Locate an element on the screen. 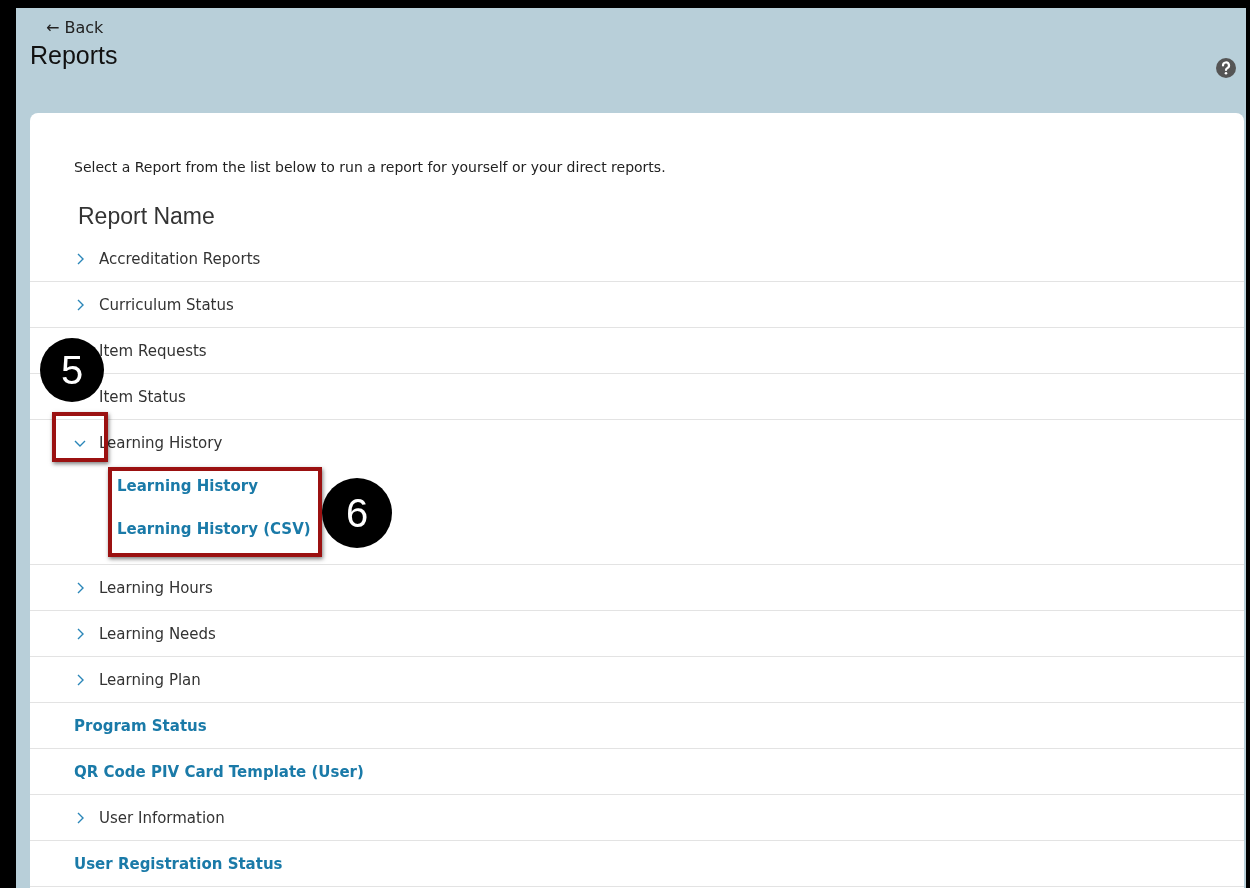  report-group: Accreditation Reports is located at coordinates (180, 258).